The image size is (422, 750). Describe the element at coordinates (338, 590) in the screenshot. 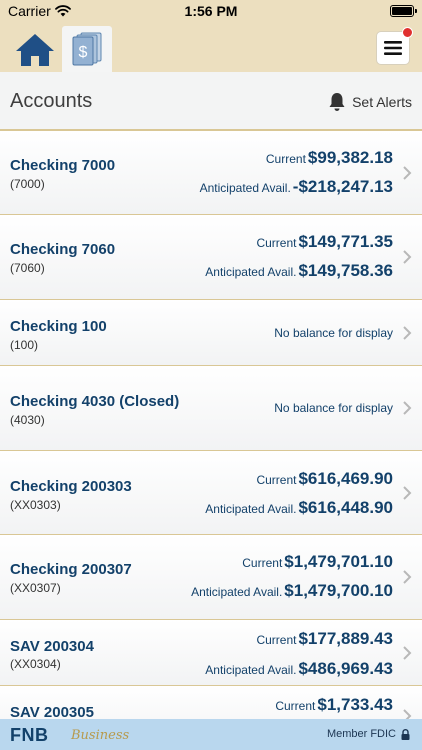

I see `anticipated-amount: $1,479,700.10` at that location.